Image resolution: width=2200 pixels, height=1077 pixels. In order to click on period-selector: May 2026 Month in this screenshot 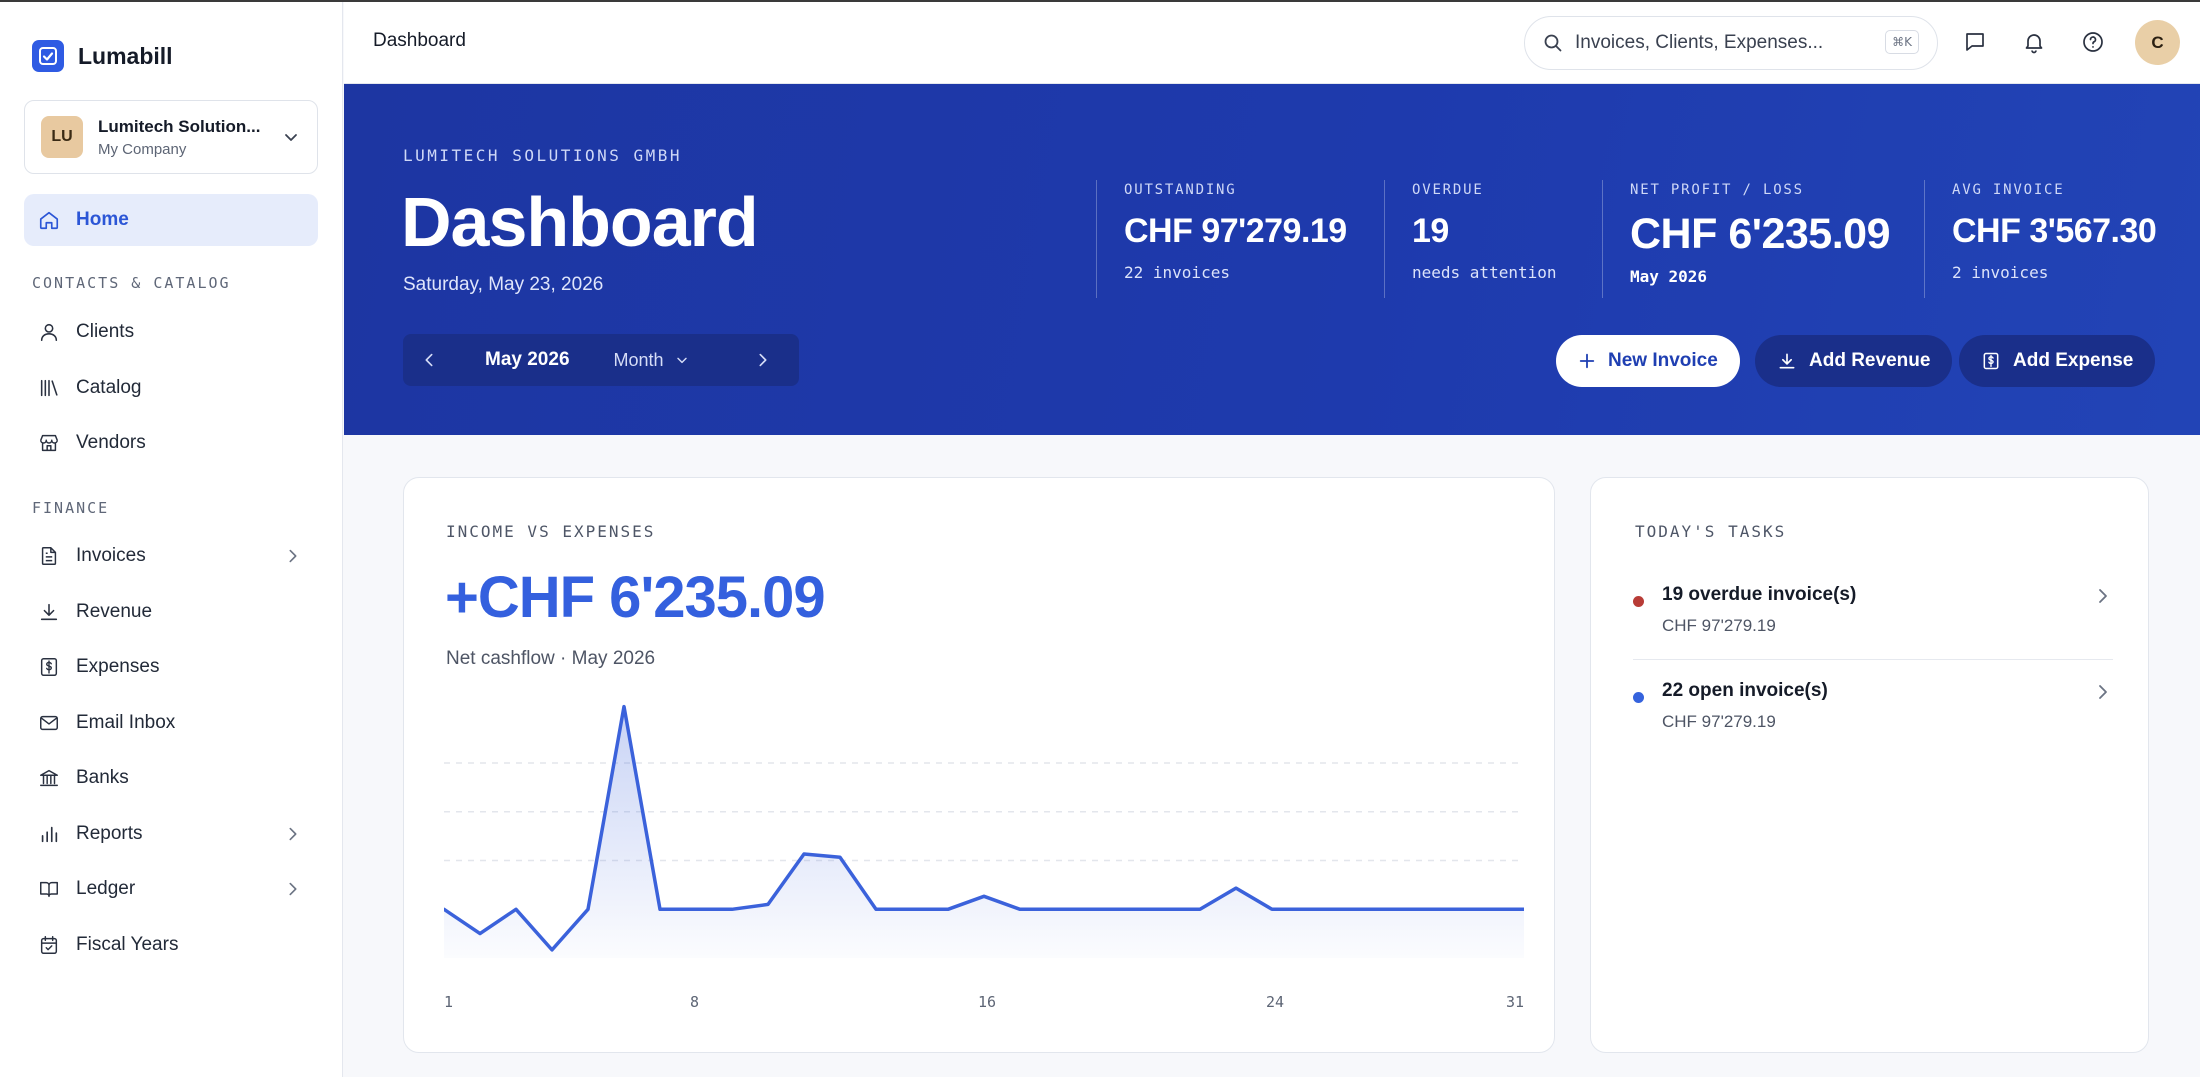, I will do `click(601, 360)`.